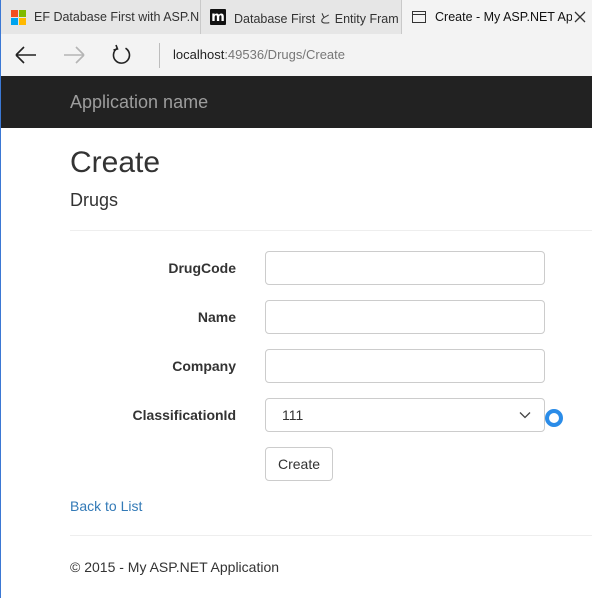 This screenshot has height=598, width=592. I want to click on company-input, so click(405, 366).